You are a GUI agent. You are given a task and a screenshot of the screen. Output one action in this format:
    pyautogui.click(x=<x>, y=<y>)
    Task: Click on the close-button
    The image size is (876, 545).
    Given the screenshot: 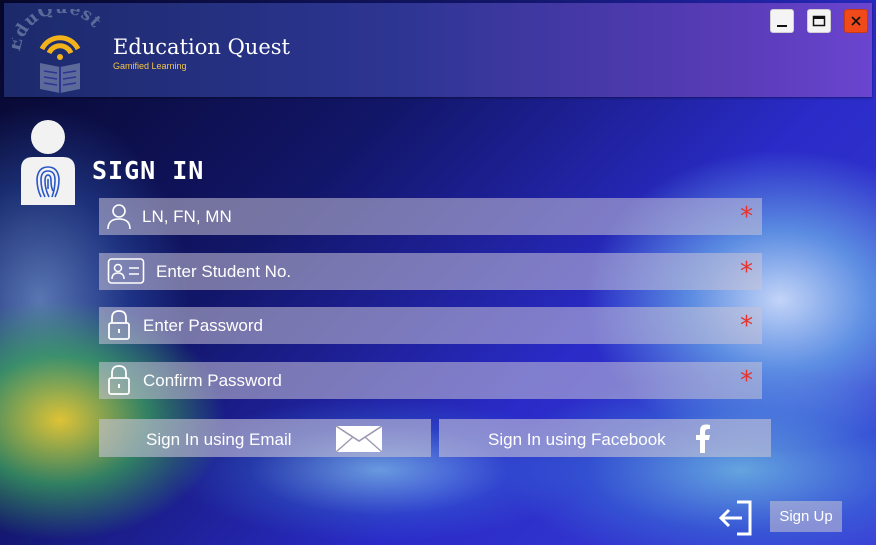 What is the action you would take?
    pyautogui.click(x=856, y=21)
    